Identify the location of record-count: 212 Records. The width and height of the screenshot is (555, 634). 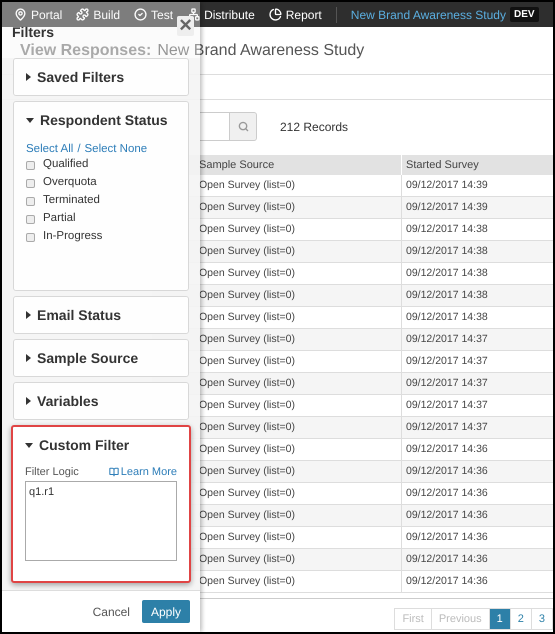
(314, 127).